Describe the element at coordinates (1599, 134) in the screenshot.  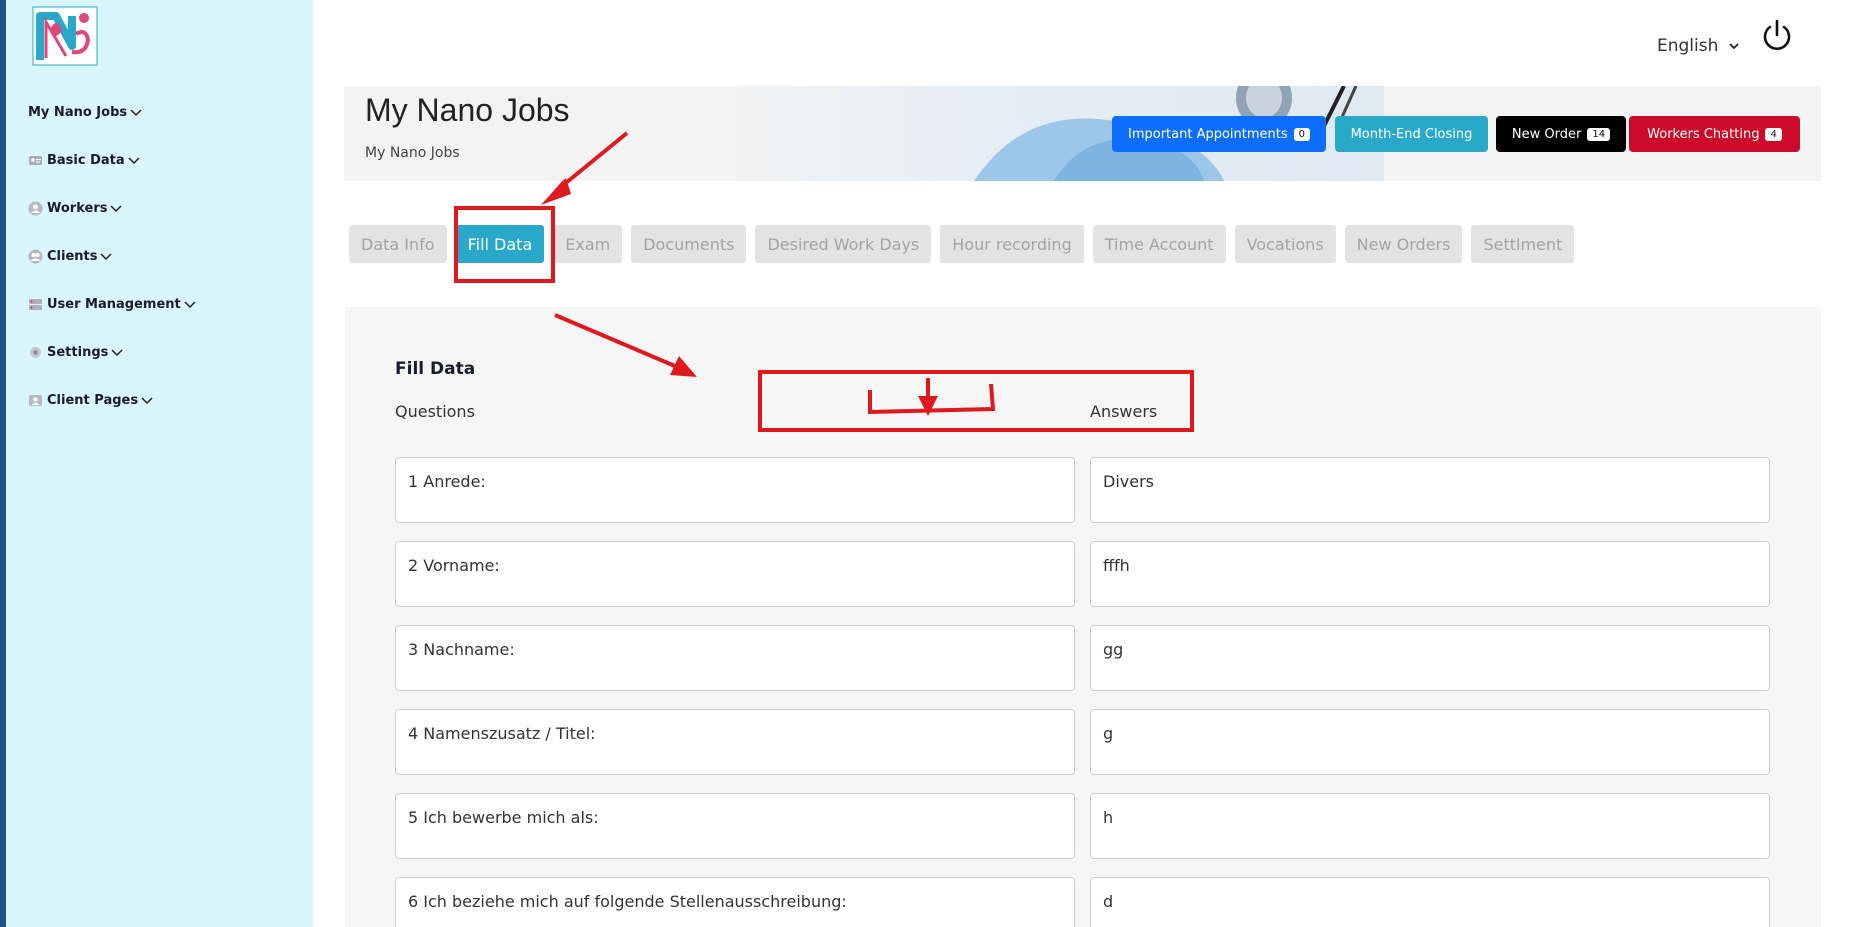
I see `count-badge: 14` at that location.